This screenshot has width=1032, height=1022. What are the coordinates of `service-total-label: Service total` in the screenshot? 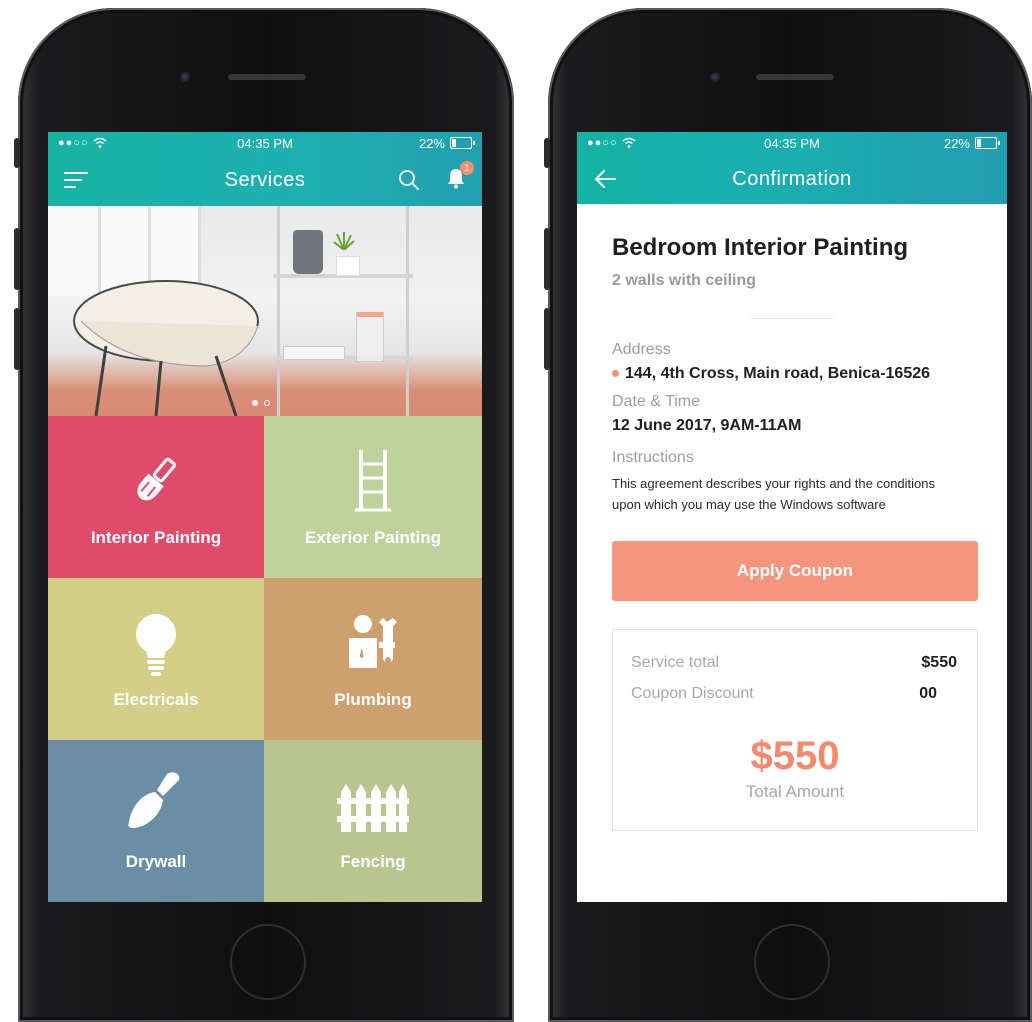 It's located at (675, 662).